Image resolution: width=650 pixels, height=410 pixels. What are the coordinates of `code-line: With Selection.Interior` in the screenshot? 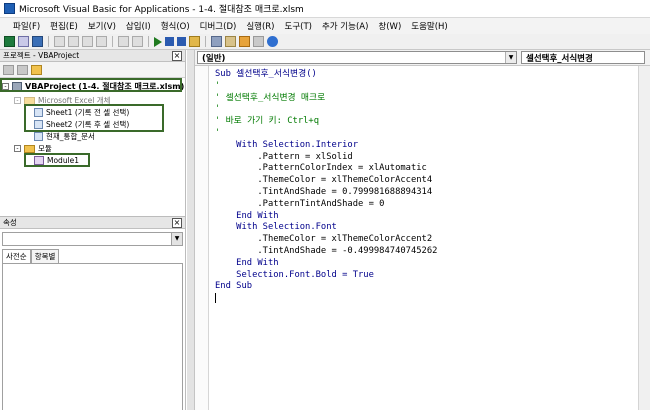 It's located at (425, 146).